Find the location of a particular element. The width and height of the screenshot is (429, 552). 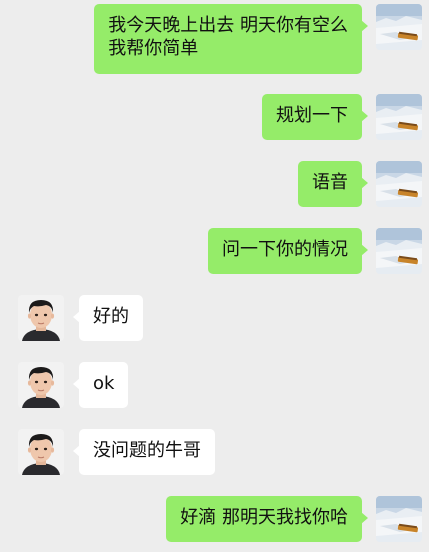

message-text: 没问题的牛哥 is located at coordinates (147, 450).